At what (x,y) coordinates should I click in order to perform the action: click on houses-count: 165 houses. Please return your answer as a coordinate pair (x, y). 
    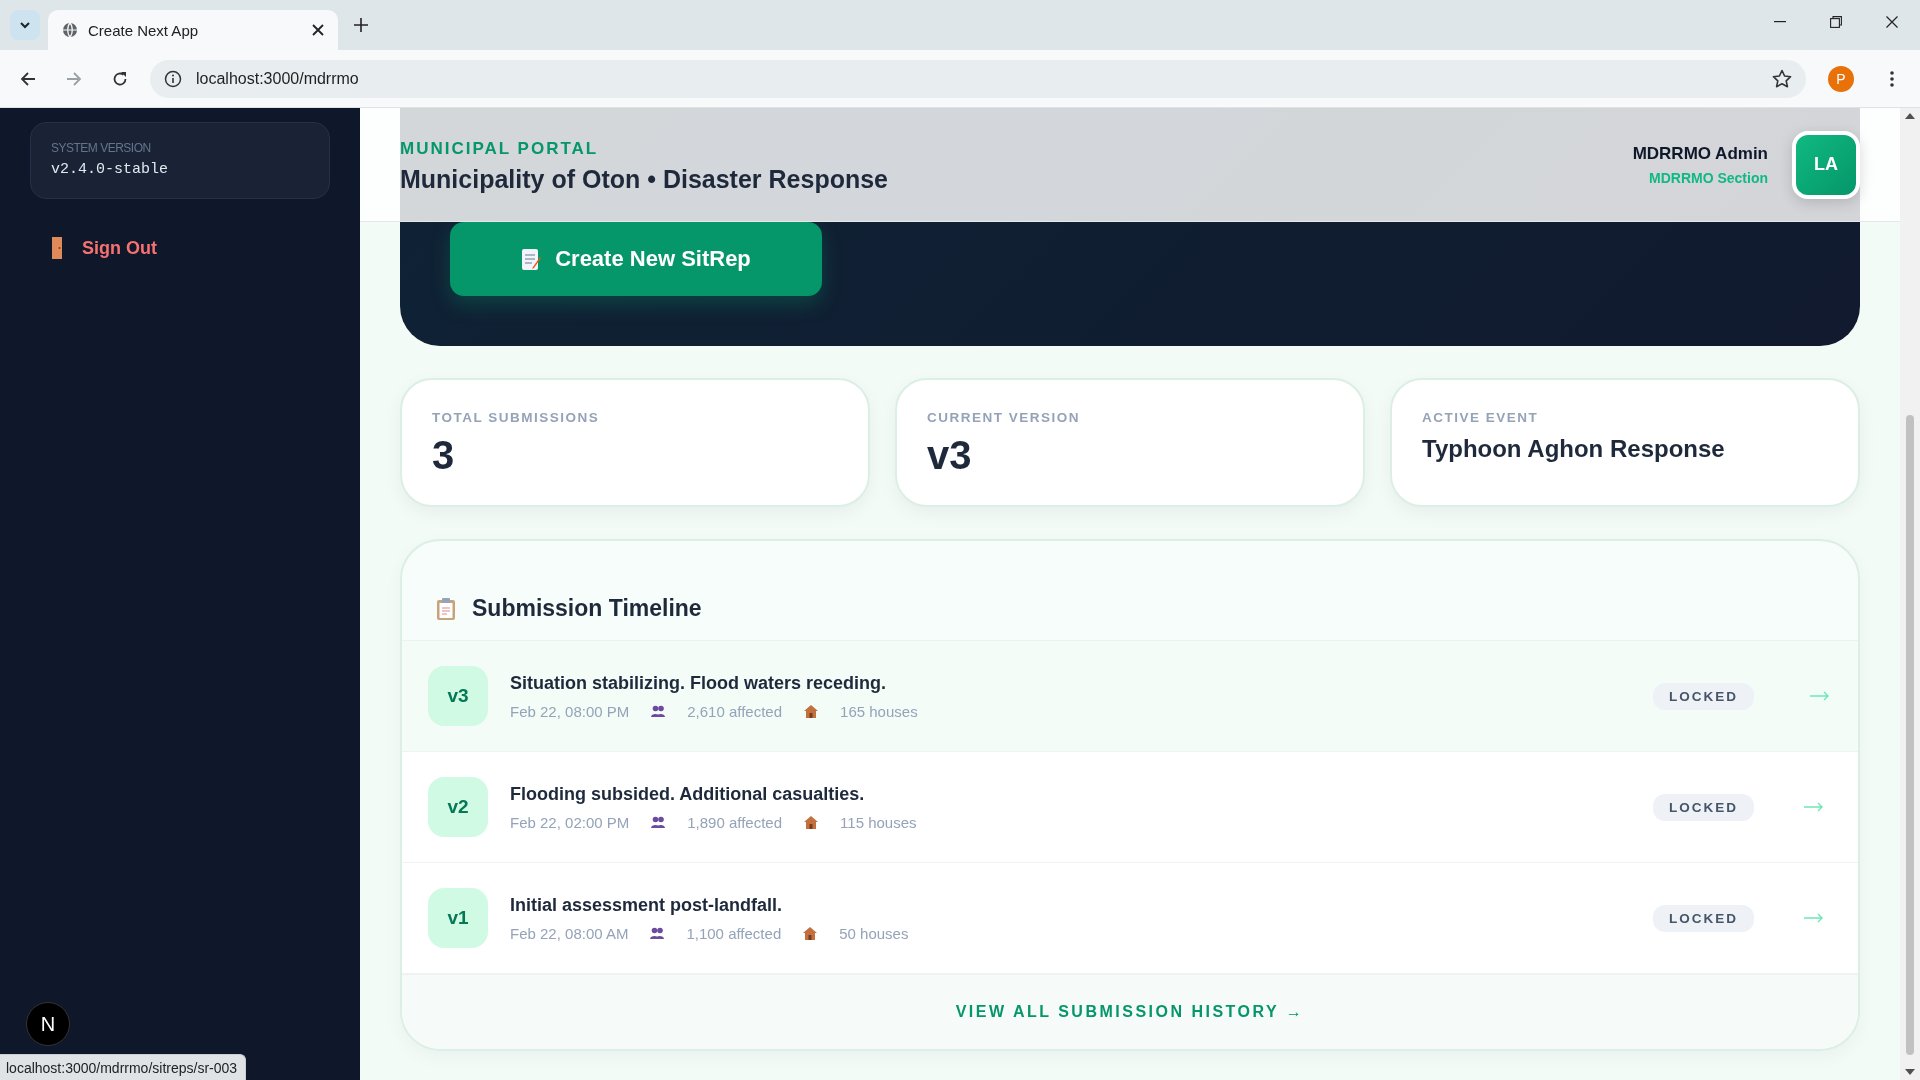
    Looking at the image, I should click on (879, 711).